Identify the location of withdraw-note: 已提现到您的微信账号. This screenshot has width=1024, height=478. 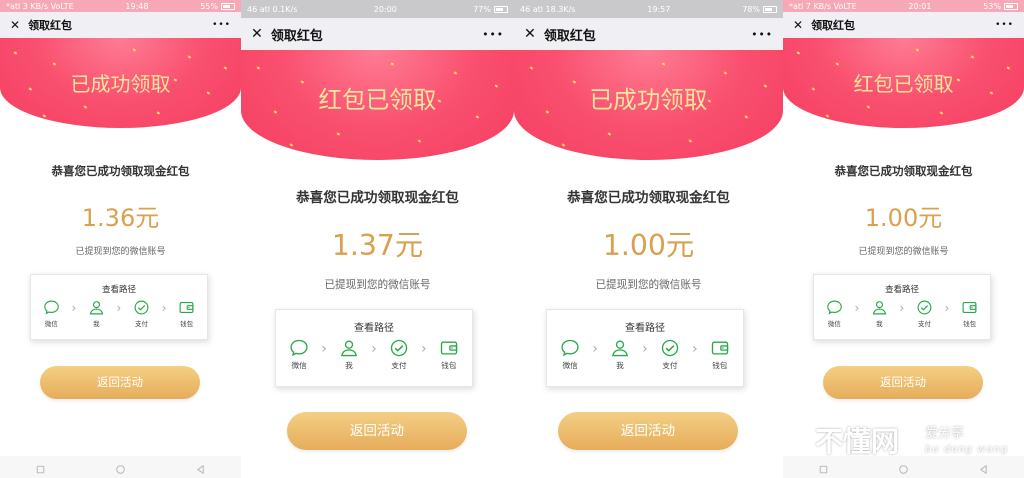
(648, 284).